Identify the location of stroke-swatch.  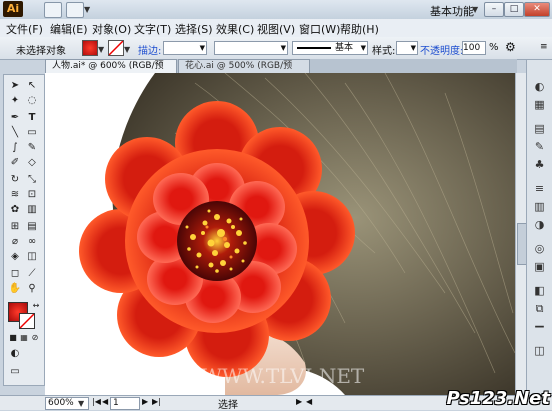
(116, 48).